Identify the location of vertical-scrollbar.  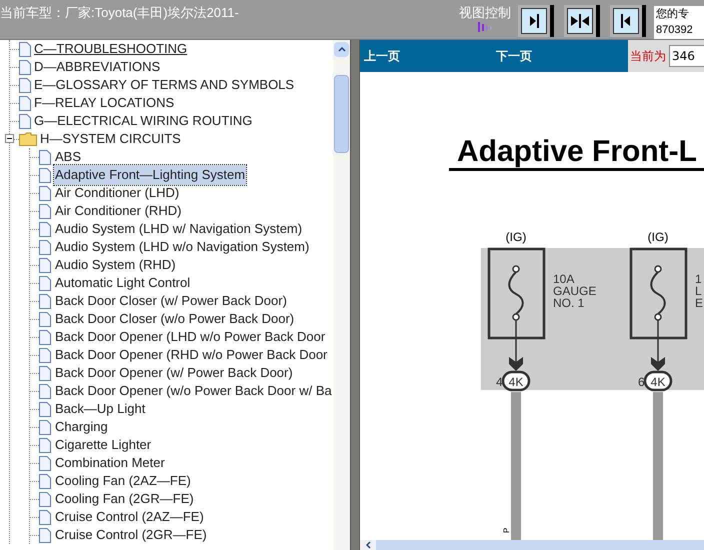
(341, 295).